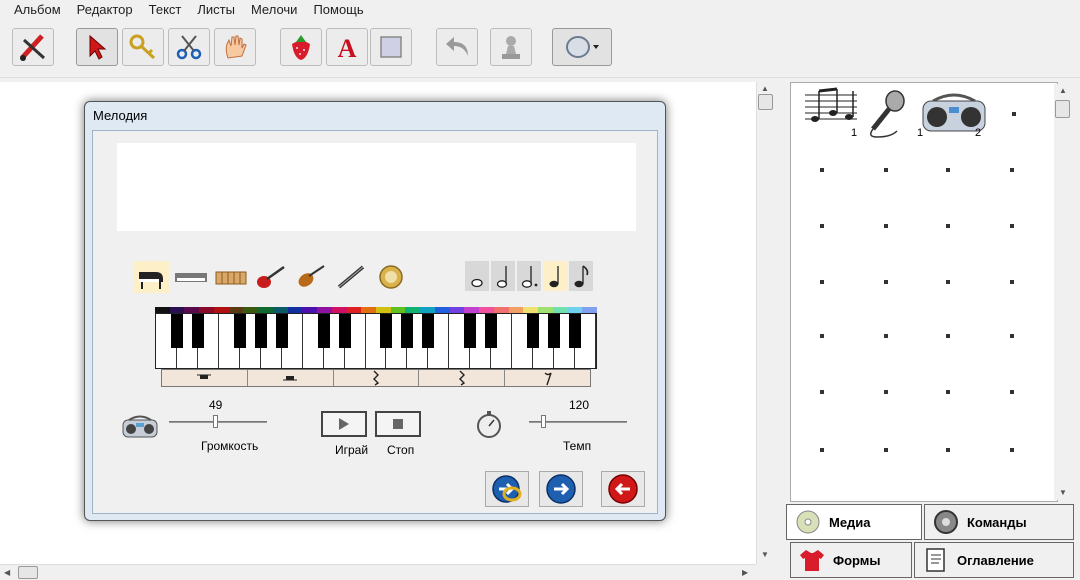  What do you see at coordinates (338, 10) in the screenshot?
I see `menu-help: Помощь` at bounding box center [338, 10].